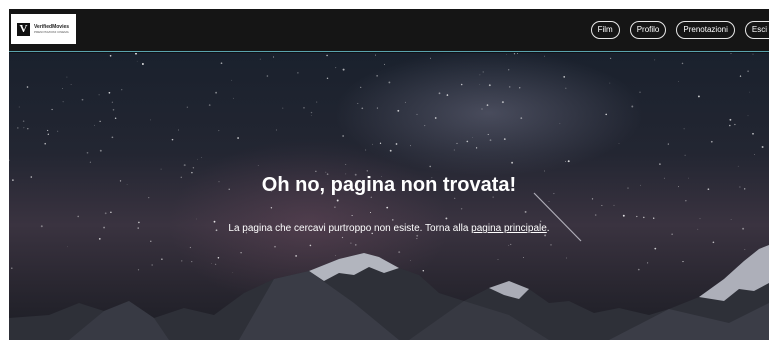 Image resolution: width=769 pixels, height=340 pixels. I want to click on logo-wordmark: VerifiedMovies PRENOTAZIONI CINEMA, so click(52, 28).